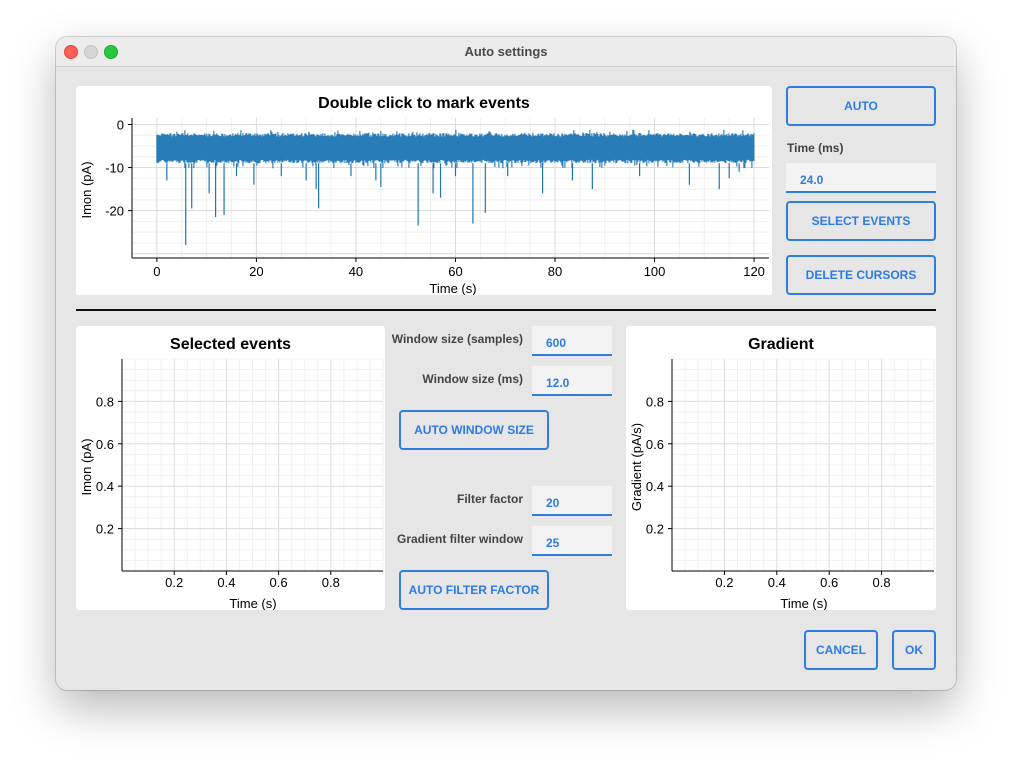 The image size is (1012, 764). Describe the element at coordinates (105, 444) in the screenshot. I see `sel-y-tick-label: 0.6` at that location.